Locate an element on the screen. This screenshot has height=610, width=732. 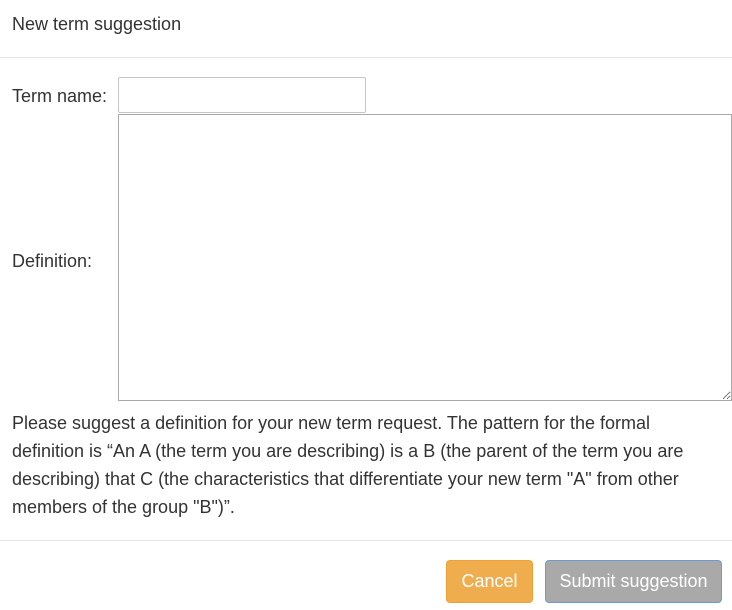
definition-label: Definition: is located at coordinates (52, 261).